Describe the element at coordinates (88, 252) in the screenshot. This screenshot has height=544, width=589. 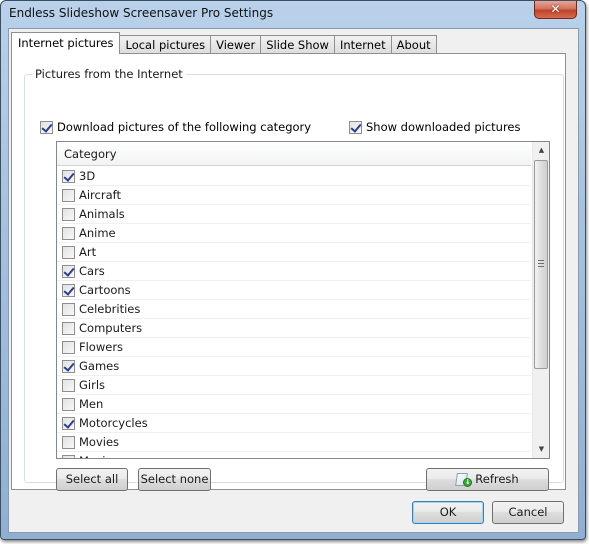
I see `category-label: Art` at that location.